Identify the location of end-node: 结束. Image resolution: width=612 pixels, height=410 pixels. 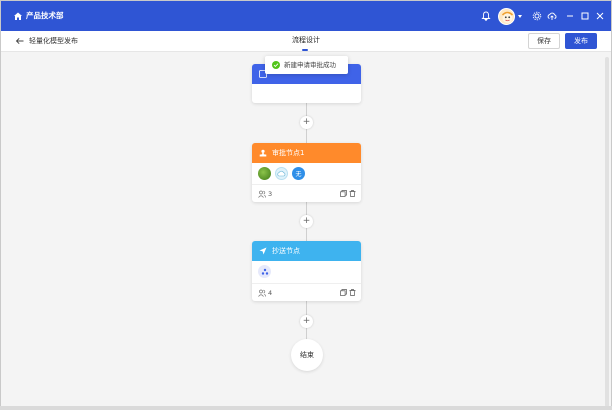
(307, 355).